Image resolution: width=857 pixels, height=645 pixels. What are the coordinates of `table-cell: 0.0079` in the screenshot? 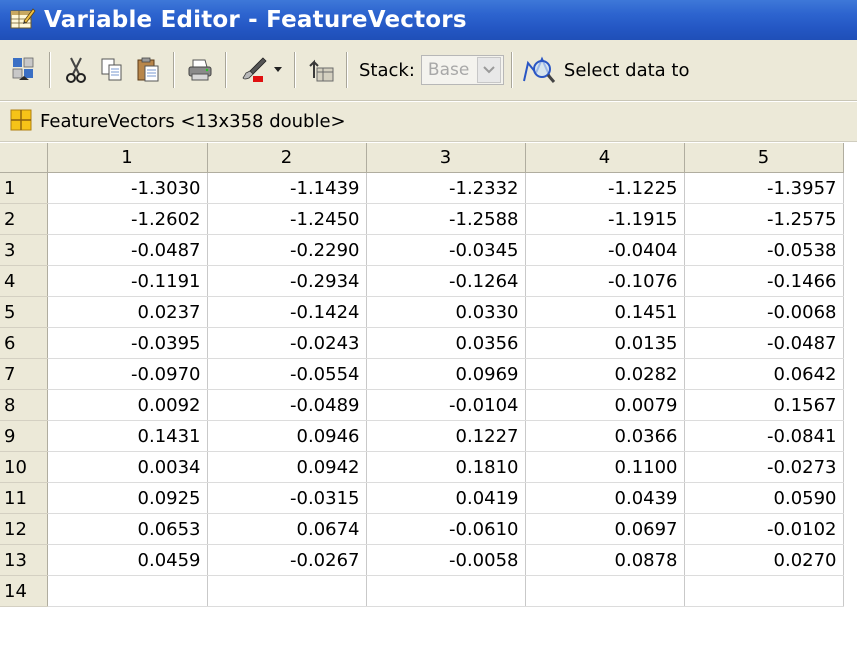 It's located at (605, 405).